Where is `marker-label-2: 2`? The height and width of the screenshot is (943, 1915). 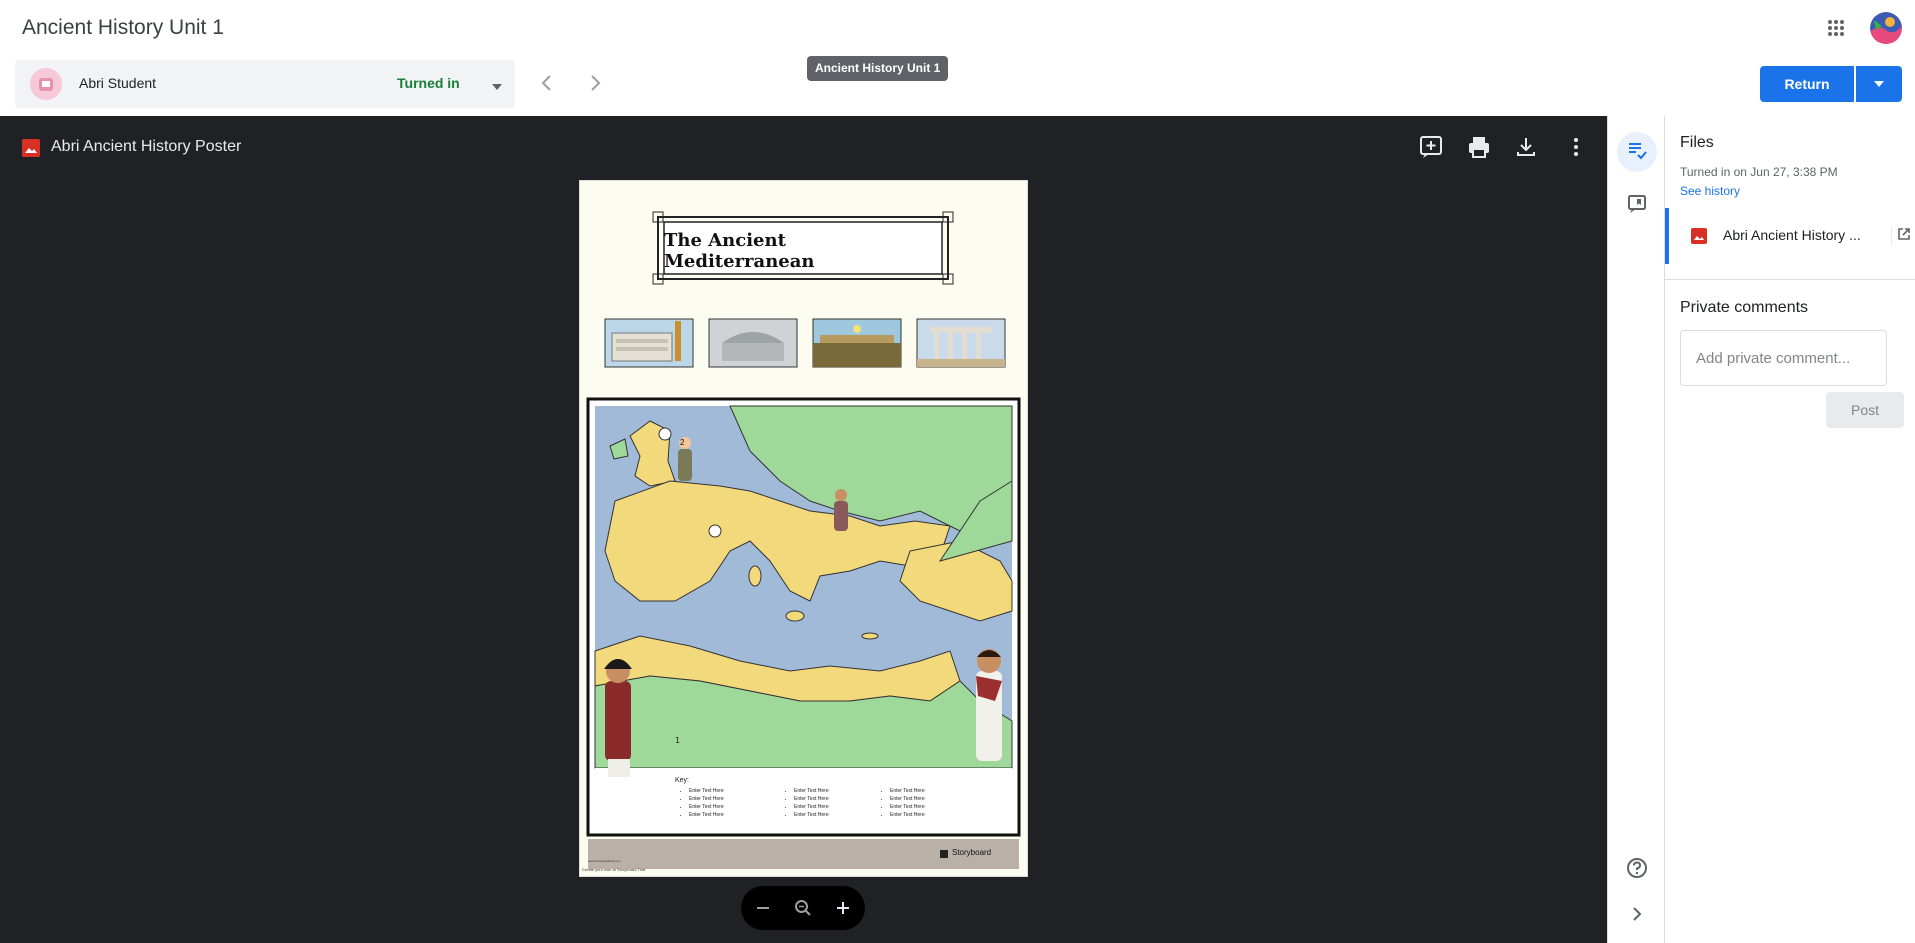 marker-label-2: 2 is located at coordinates (682, 442).